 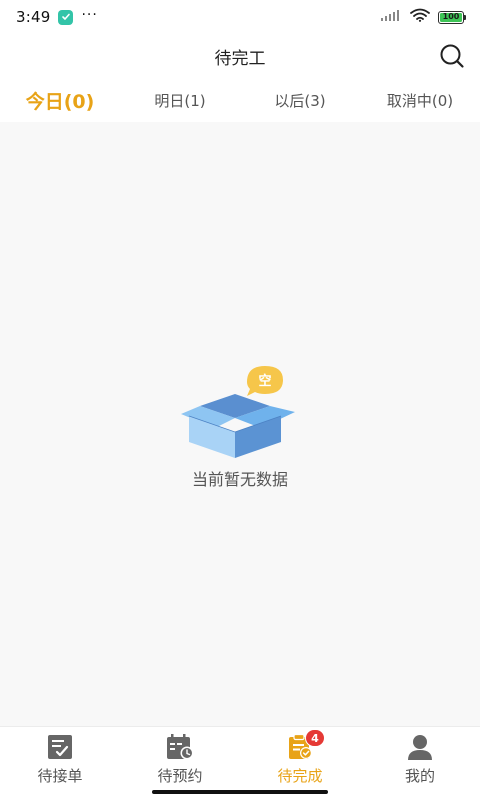 I want to click on search-icon, so click(x=452, y=56).